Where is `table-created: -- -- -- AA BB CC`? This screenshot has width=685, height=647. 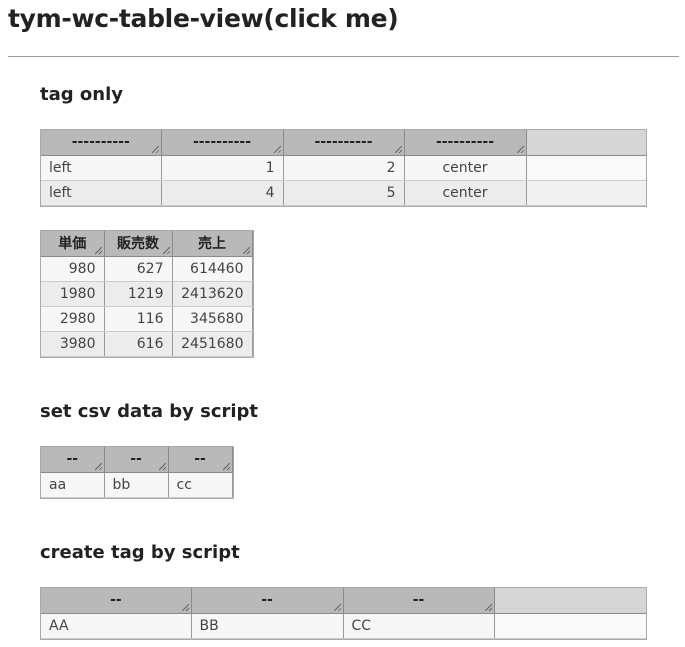 table-created: -- -- -- AA BB CC is located at coordinates (343, 613).